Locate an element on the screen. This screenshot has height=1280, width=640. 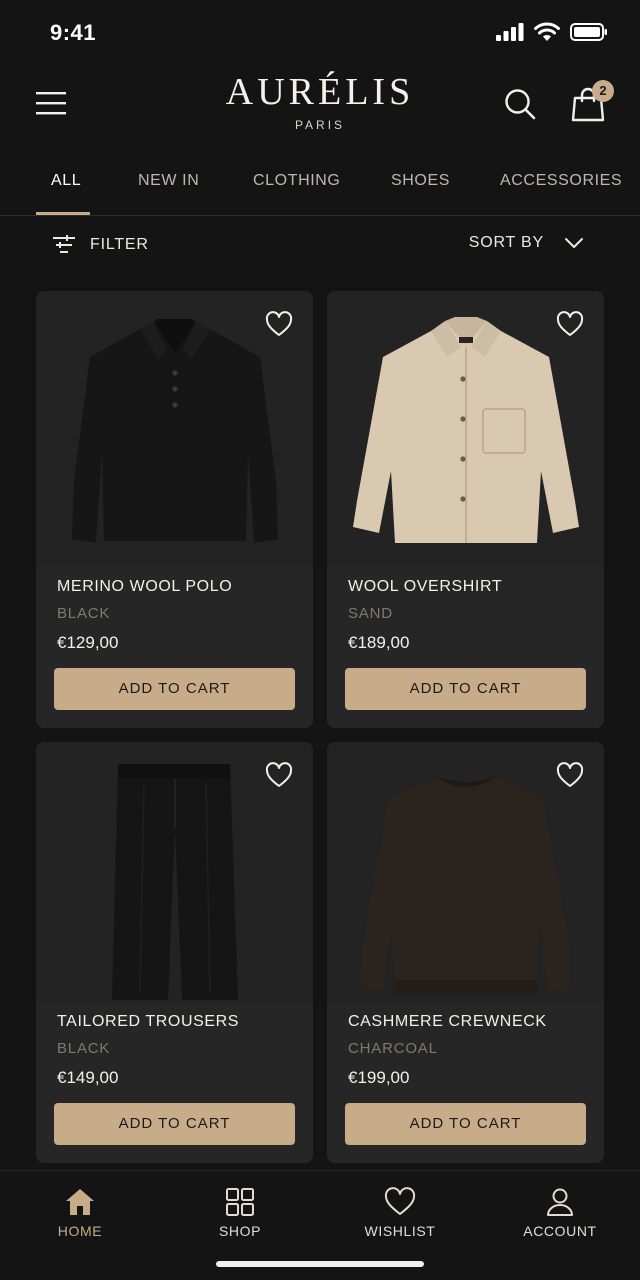
status-bar: 9:41 is located at coordinates (320, 32).